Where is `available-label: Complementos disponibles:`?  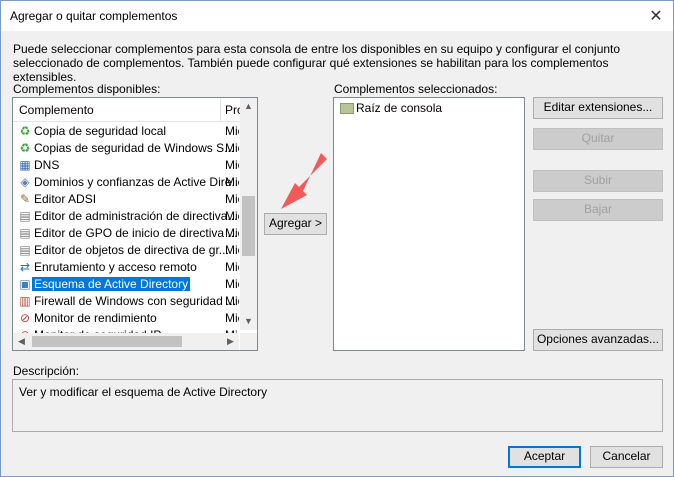
available-label: Complementos disponibles: is located at coordinates (87, 89).